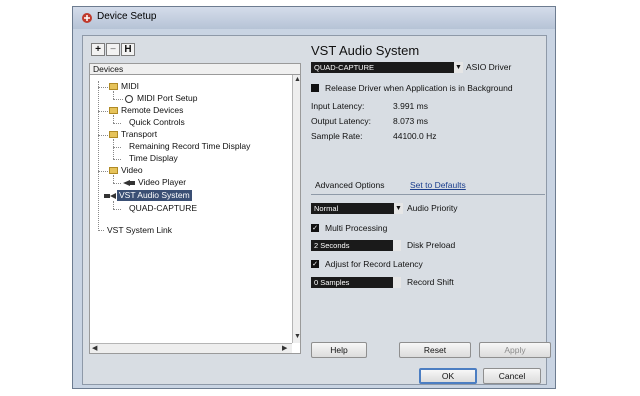  What do you see at coordinates (153, 158) in the screenshot?
I see `tree-item-time-display: Time Display` at bounding box center [153, 158].